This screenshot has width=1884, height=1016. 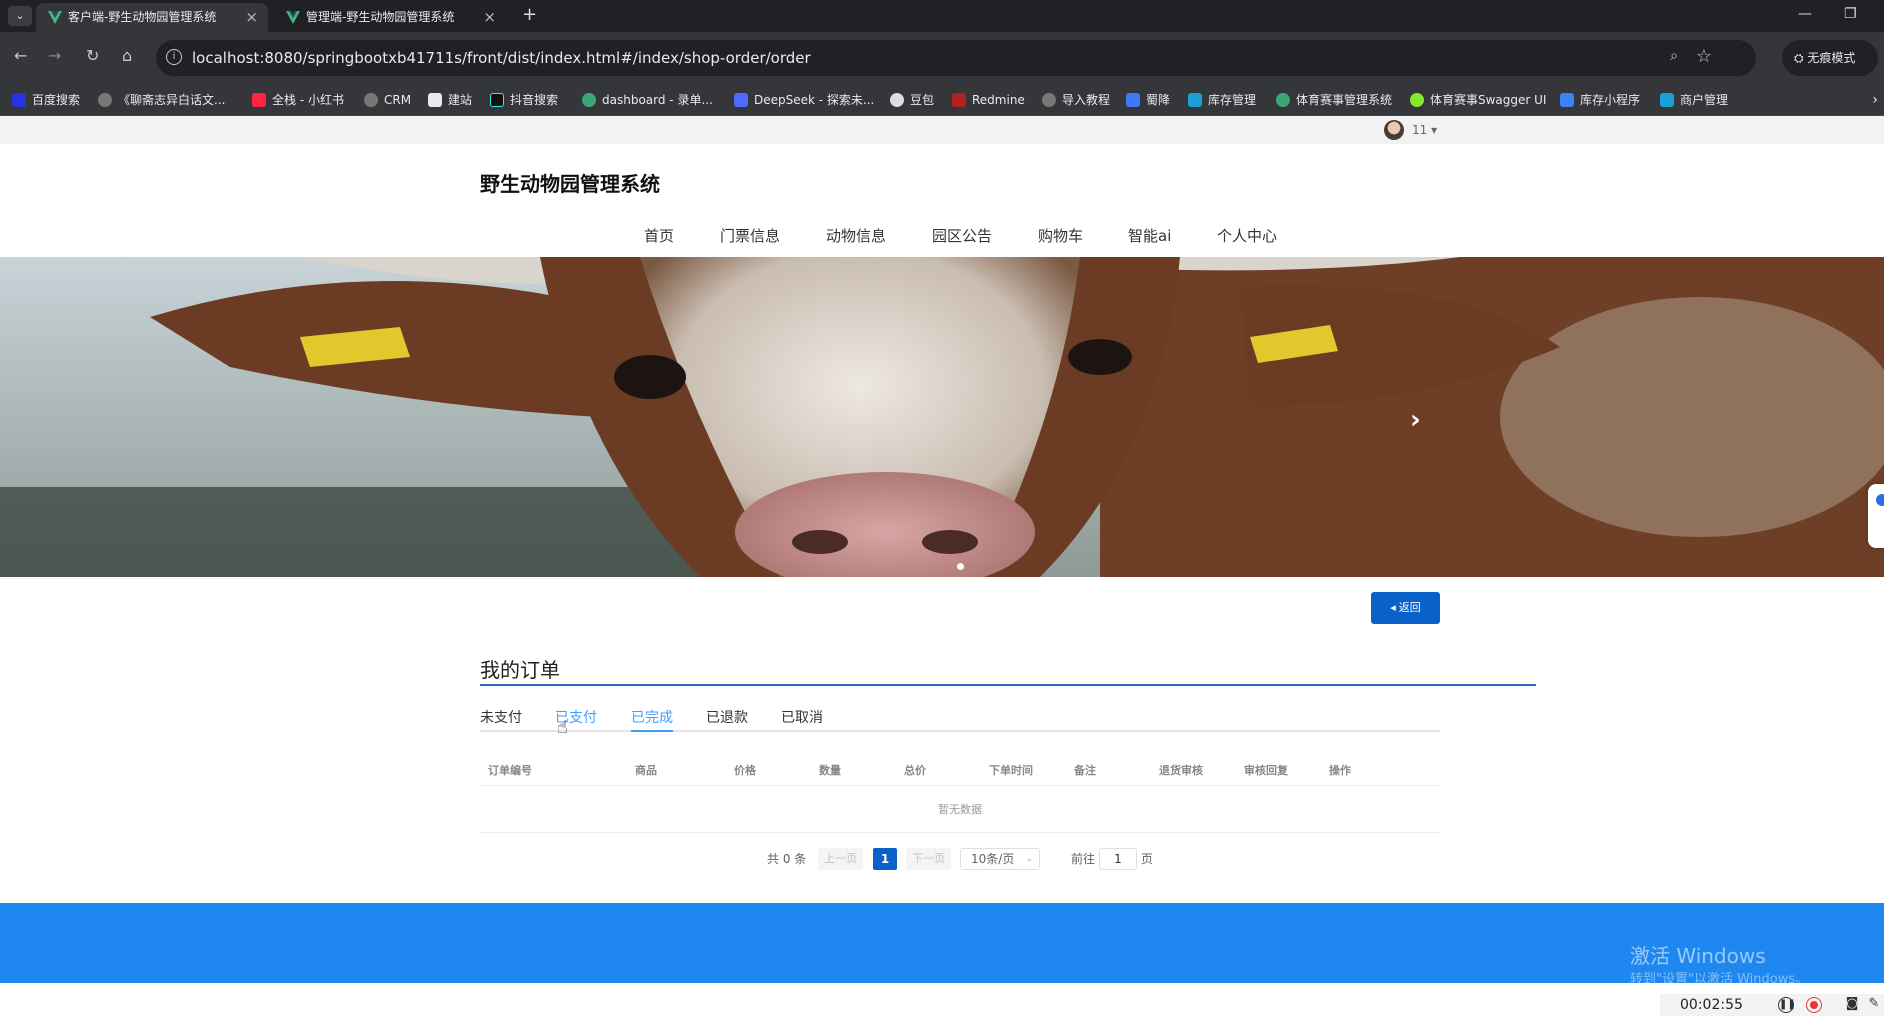 What do you see at coordinates (960, 771) in the screenshot?
I see `orders-table-header: 订单编号 商品 价格 数量 总价 下单时间 备注 退货审核 审核回复 操作` at bounding box center [960, 771].